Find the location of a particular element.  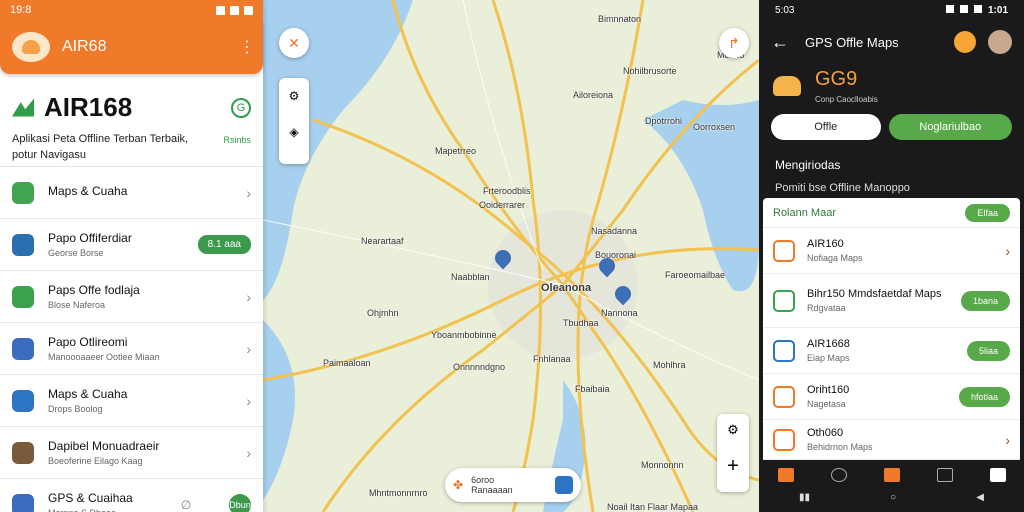

map-place-label: Noail Itan Flaar Mapaa is located at coordinates (653, 507).